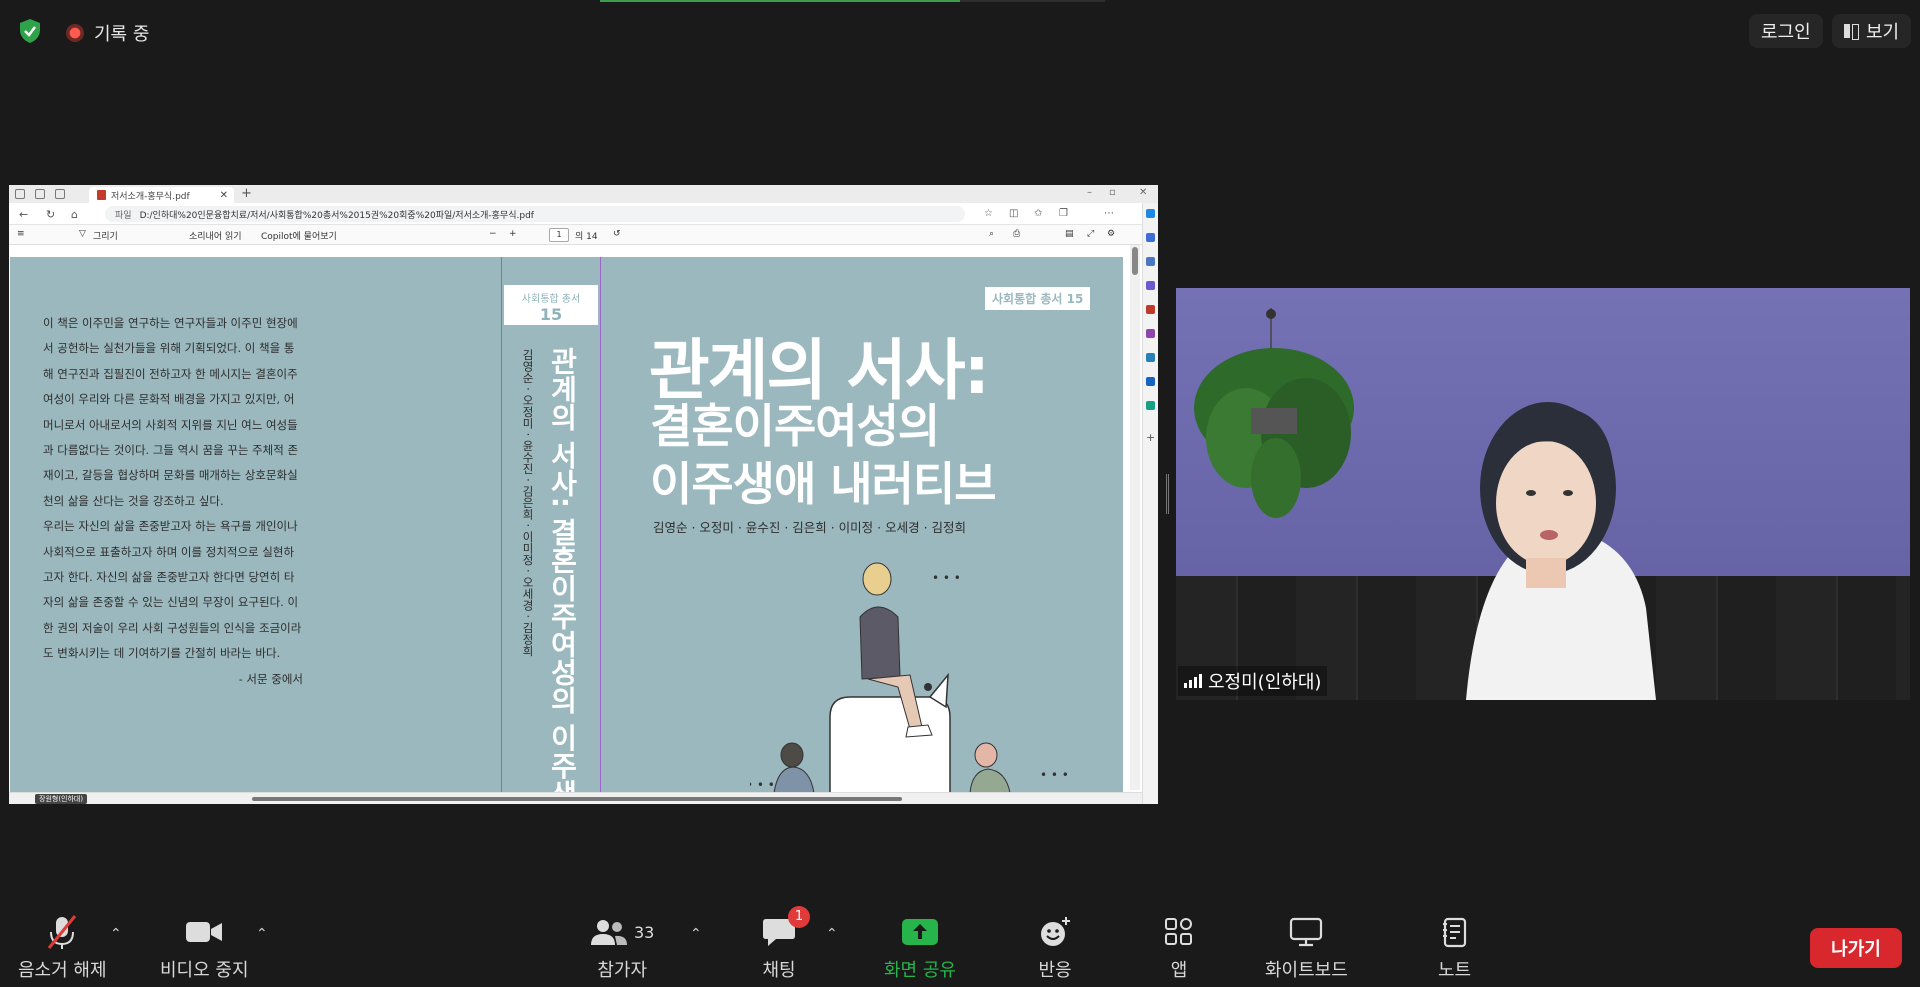 This screenshot has width=1920, height=987. What do you see at coordinates (1454, 932) in the screenshot?
I see `notes-icon` at bounding box center [1454, 932].